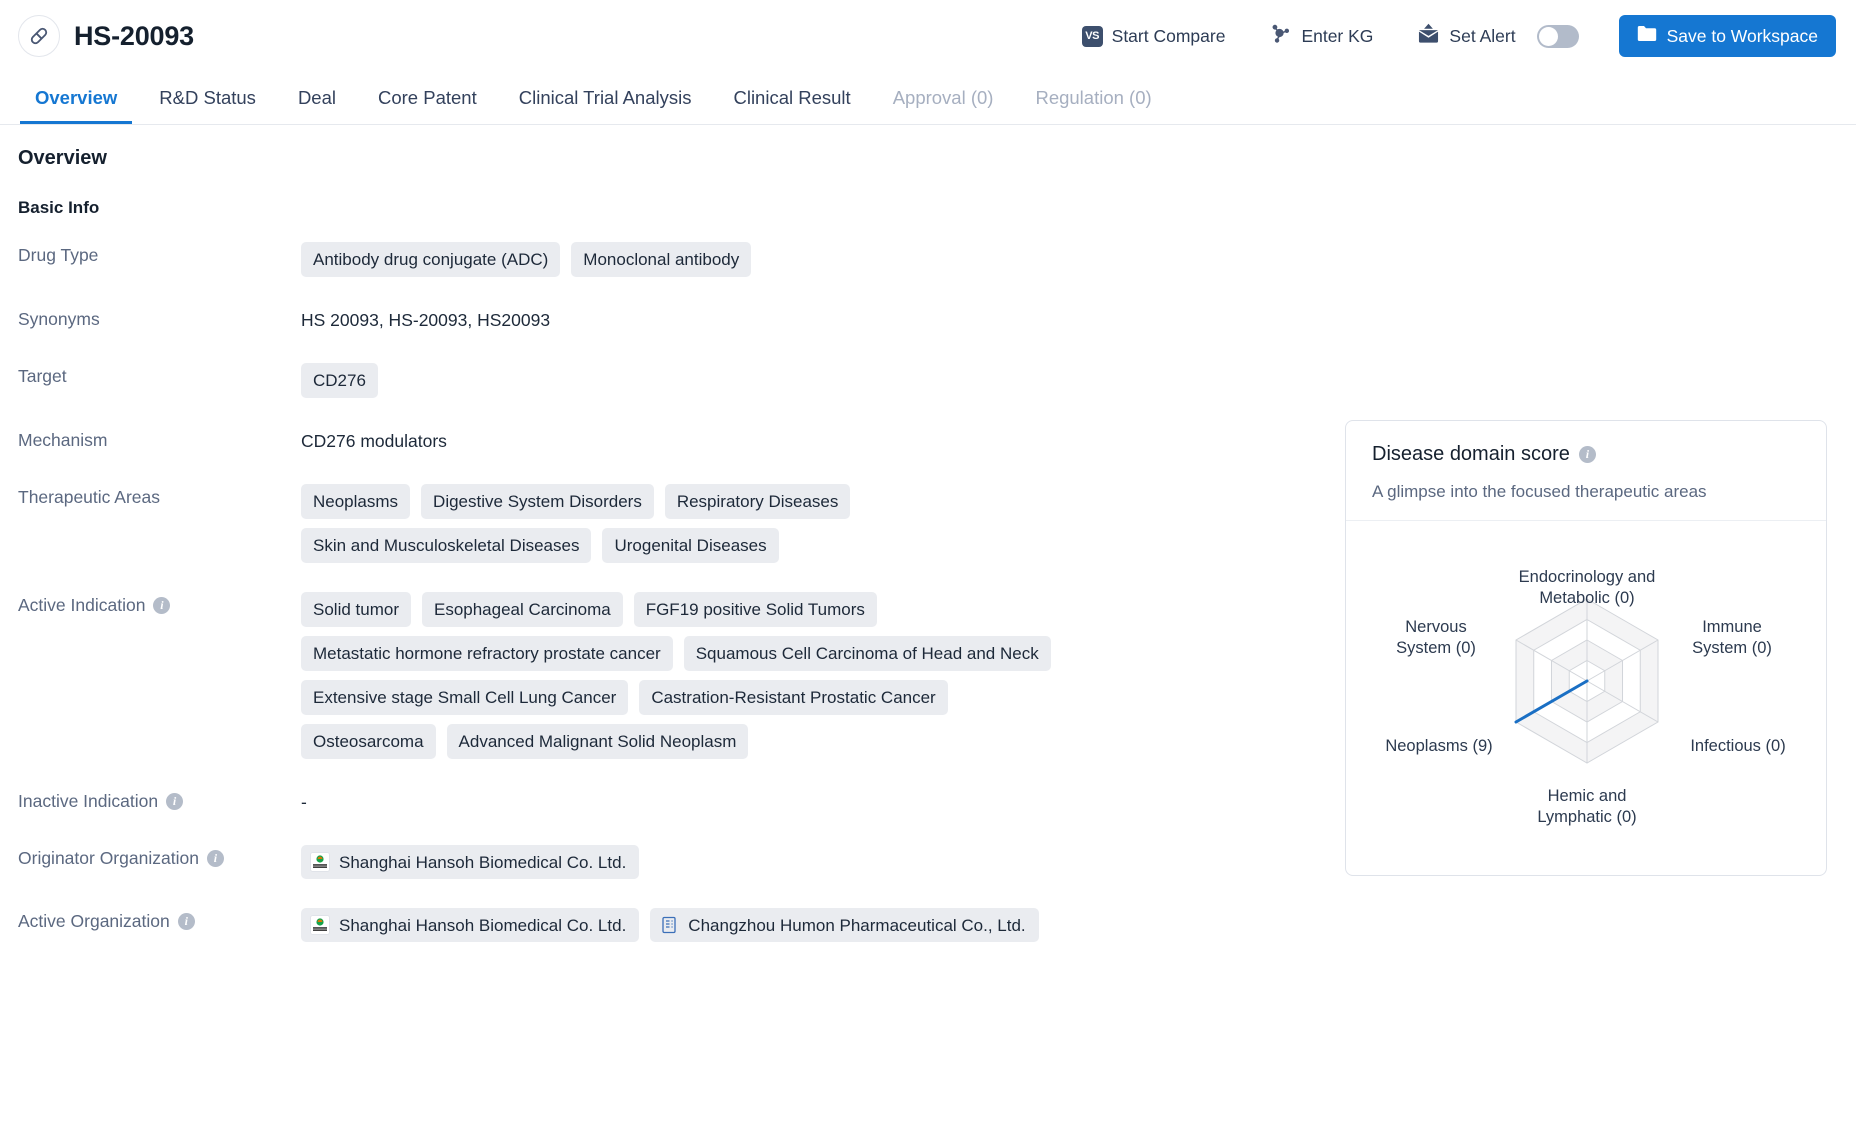 This screenshot has height=1137, width=1856. Describe the element at coordinates (755, 609) in the screenshot. I see `chip-fgf19-positive-solid-tumors: FGF19 positive Solid Tumors` at that location.